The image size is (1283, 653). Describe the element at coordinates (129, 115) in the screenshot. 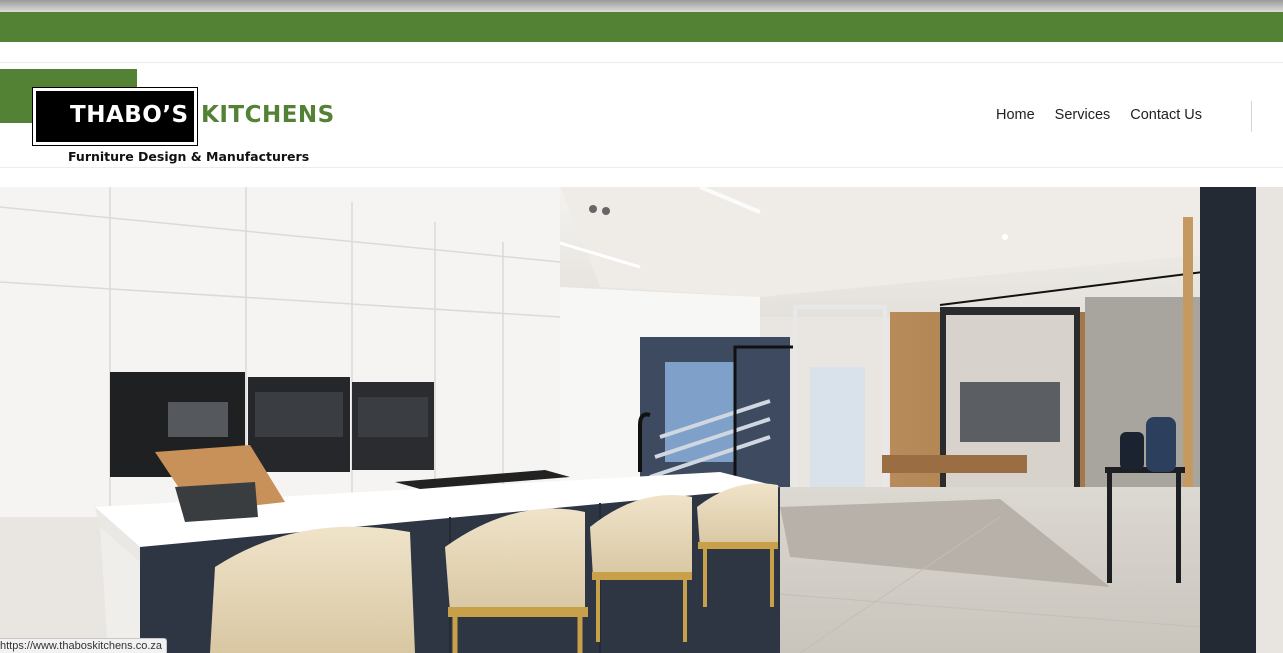

I see `logo-name-part1: THABO’S` at that location.